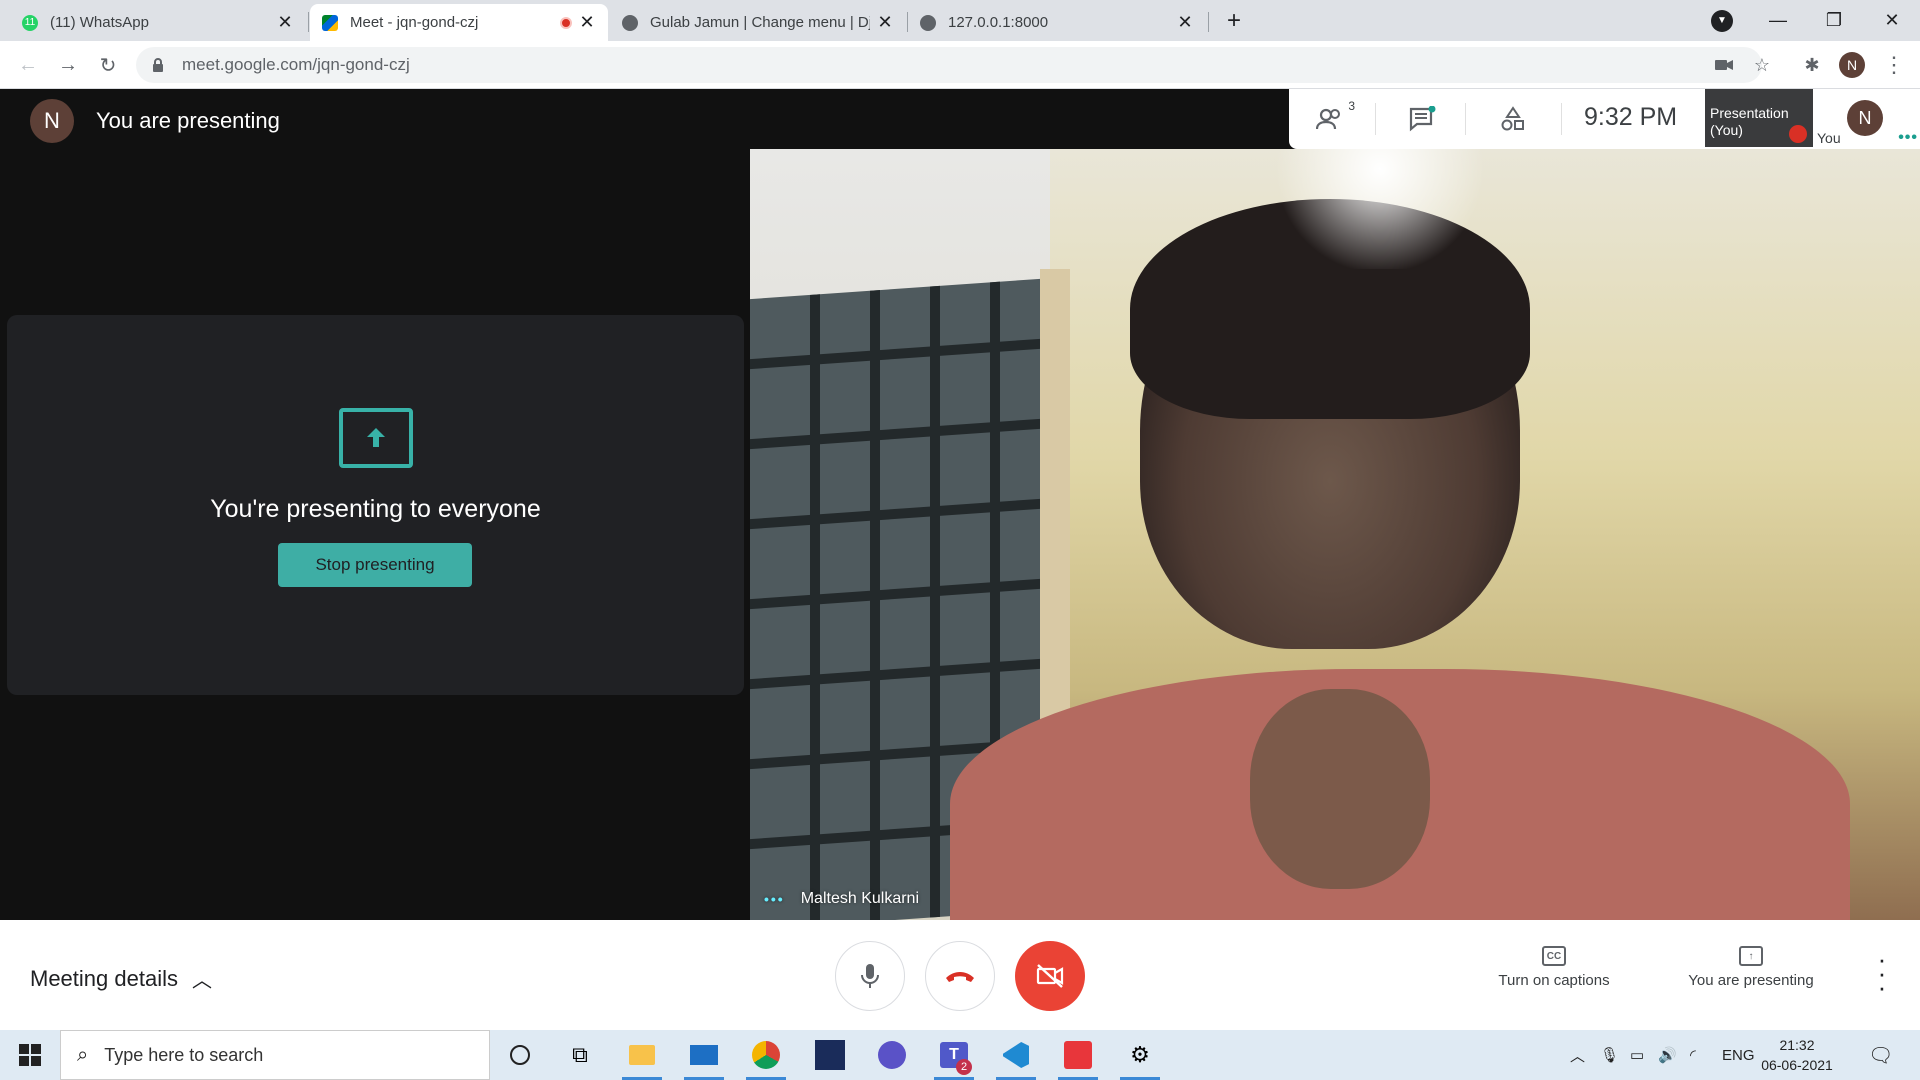 This screenshot has width=1920, height=1080. Describe the element at coordinates (642, 1057) in the screenshot. I see `file-explorer-icon` at that location.